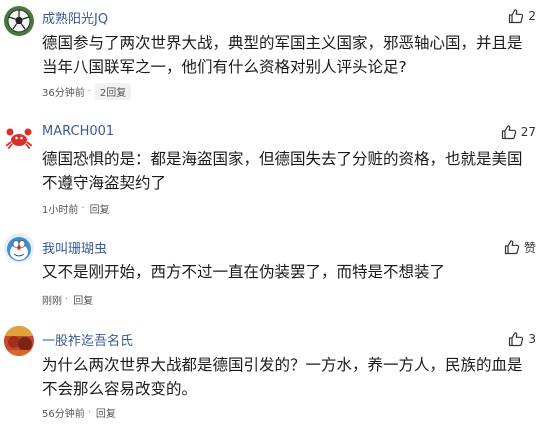 This screenshot has width=544, height=427. Describe the element at coordinates (113, 91) in the screenshot. I see `reply-button: 2回复` at that location.